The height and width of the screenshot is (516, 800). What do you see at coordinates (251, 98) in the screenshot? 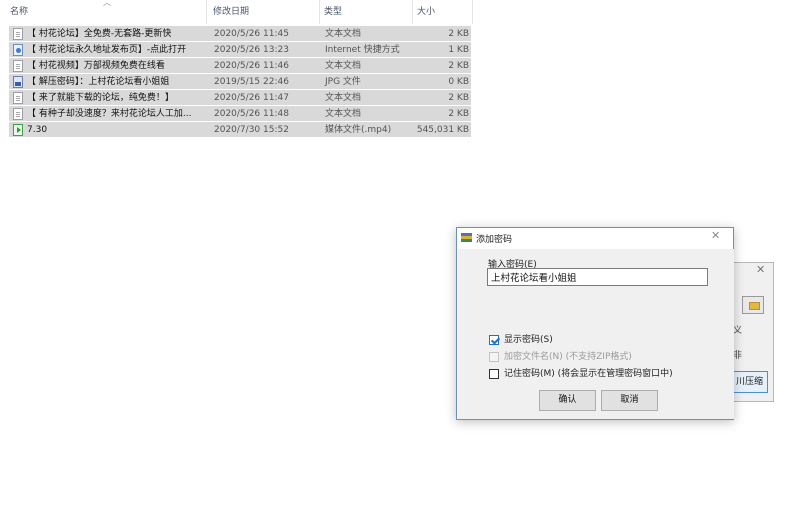
I see `file-date: 2020/5/26 11:47` at bounding box center [251, 98].